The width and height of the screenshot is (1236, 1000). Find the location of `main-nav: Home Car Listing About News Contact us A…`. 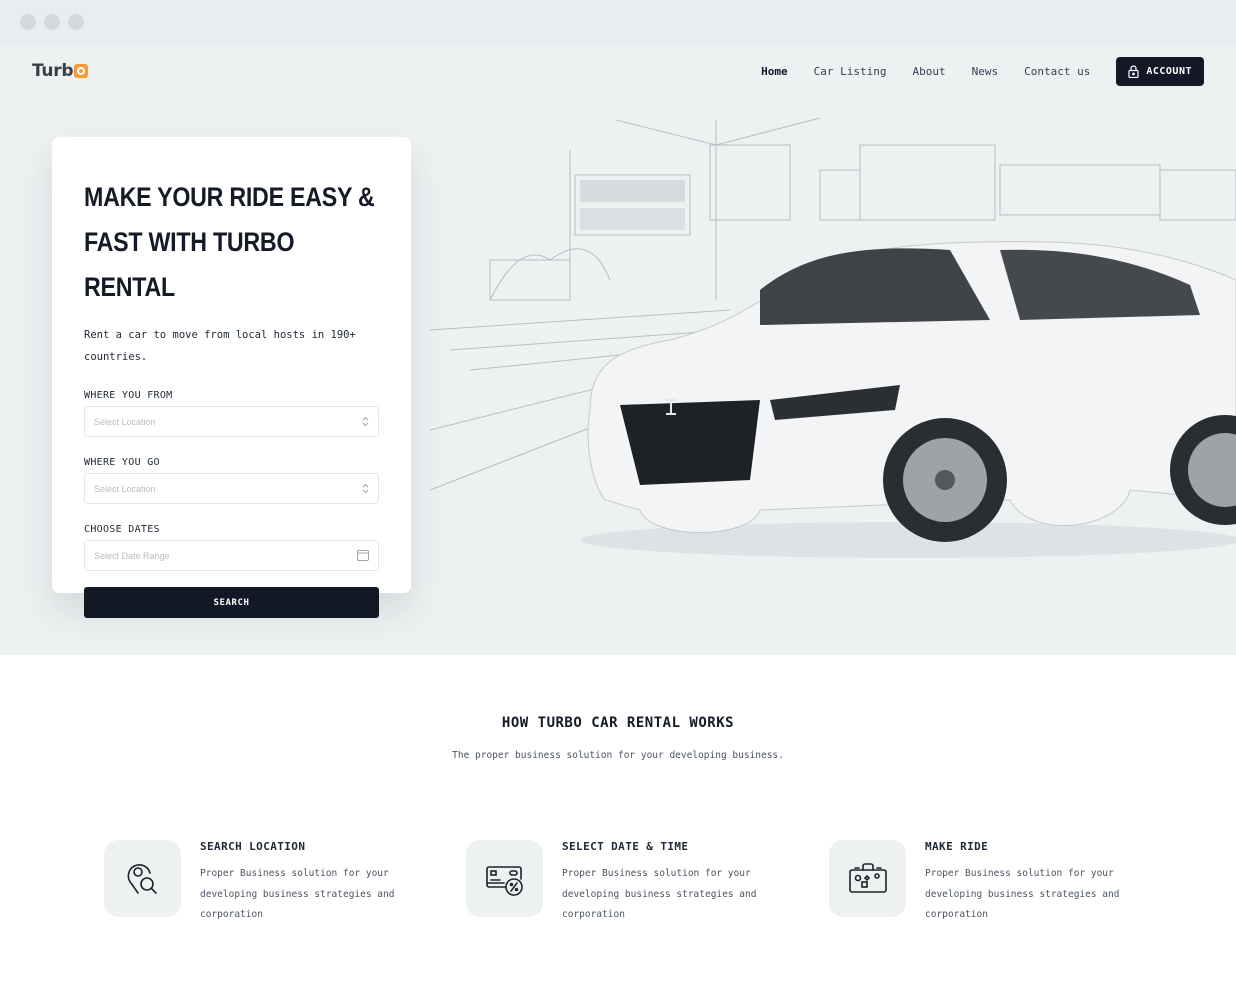

main-nav: Home Car Listing About News Contact us A… is located at coordinates (982, 71).